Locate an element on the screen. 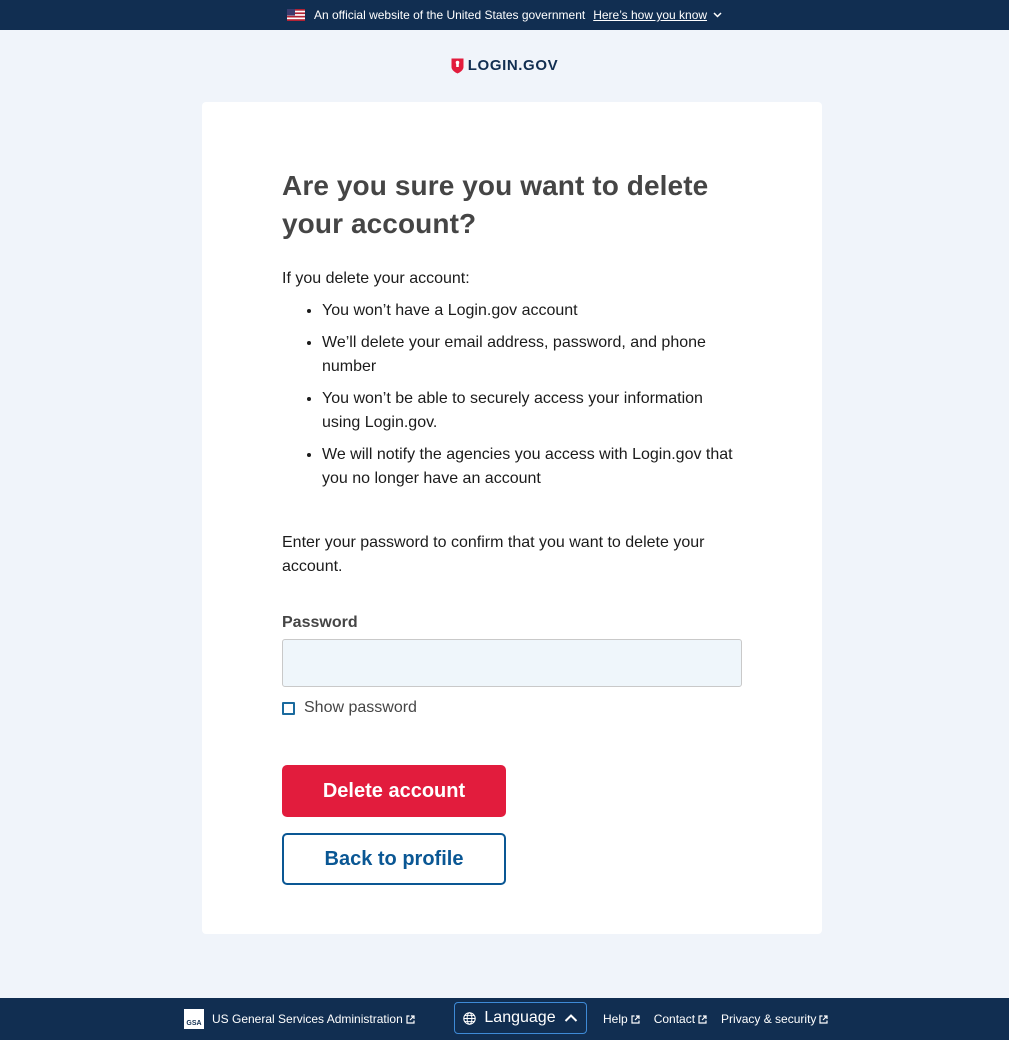  intro-text: If you delete your account: is located at coordinates (376, 278).